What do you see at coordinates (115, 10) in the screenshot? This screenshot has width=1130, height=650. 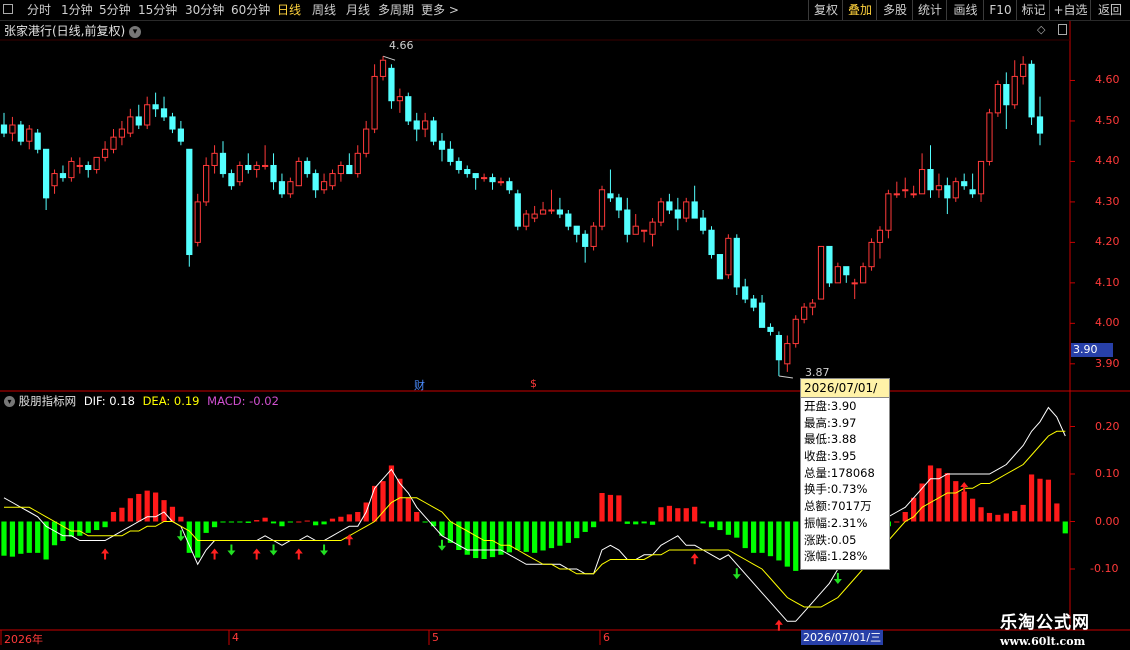 I see `period-tab: 5分钟` at bounding box center [115, 10].